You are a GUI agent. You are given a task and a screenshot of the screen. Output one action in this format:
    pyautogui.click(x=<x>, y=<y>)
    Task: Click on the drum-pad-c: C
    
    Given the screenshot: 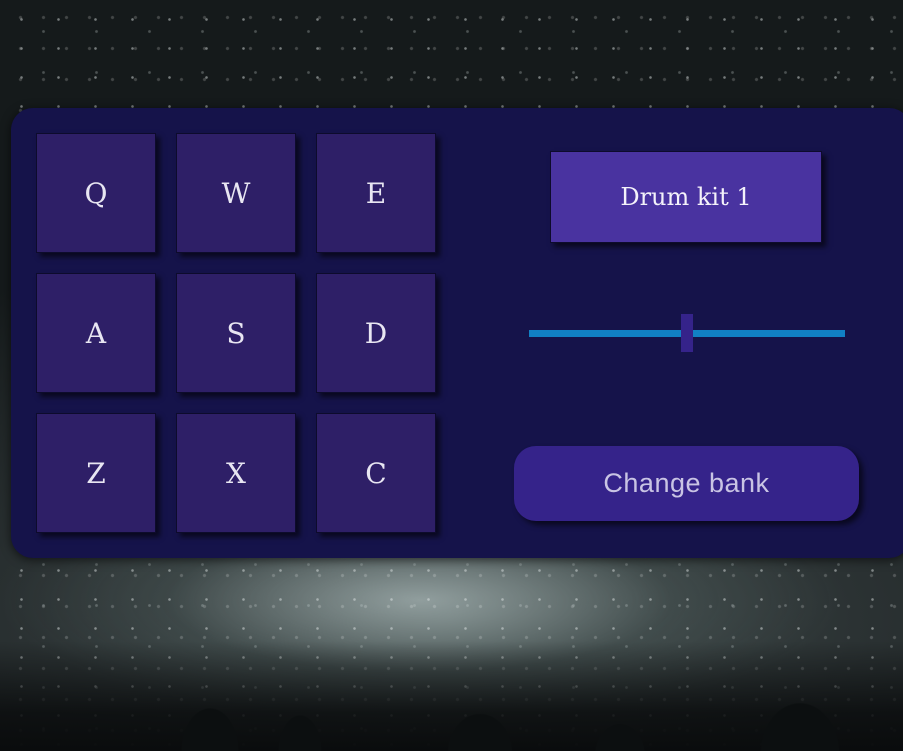 What is the action you would take?
    pyautogui.click(x=376, y=473)
    